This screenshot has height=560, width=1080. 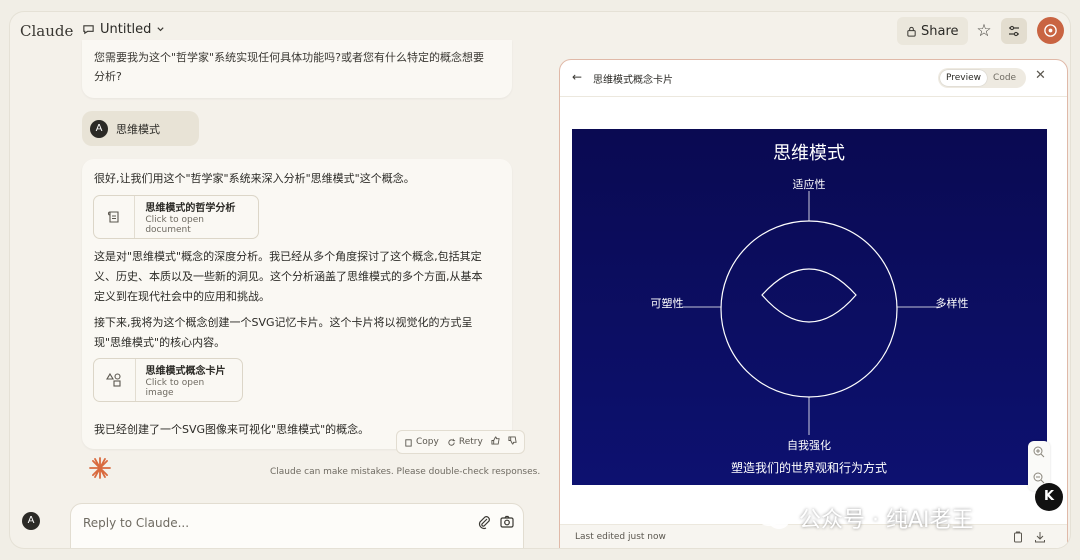 What do you see at coordinates (427, 442) in the screenshot?
I see `copy-label: Copy` at bounding box center [427, 442].